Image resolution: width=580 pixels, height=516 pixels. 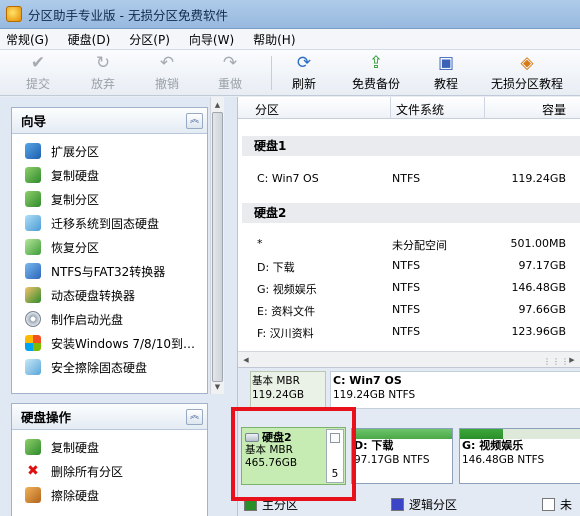 I want to click on partition-size: 97.66GB, so click(x=542, y=309).